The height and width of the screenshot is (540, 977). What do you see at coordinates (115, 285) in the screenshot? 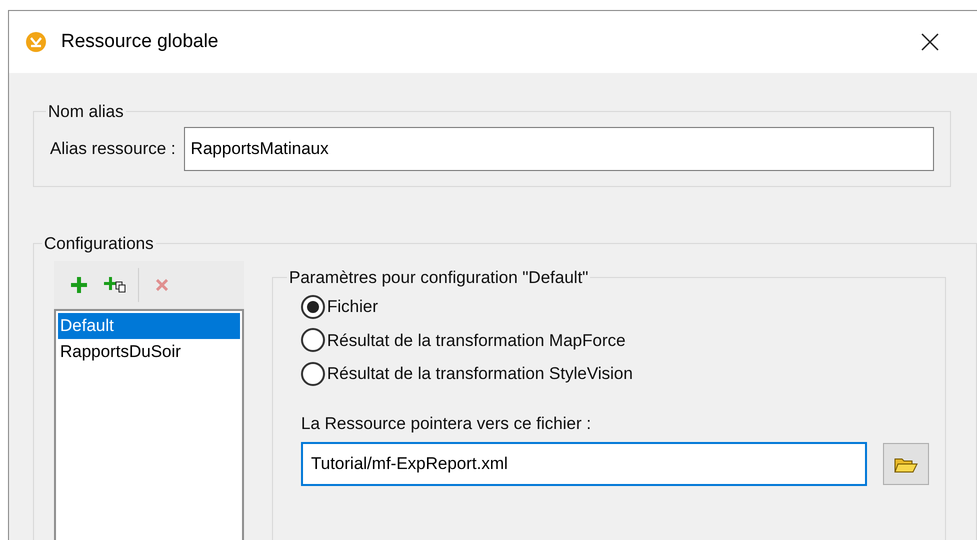
I see `plus-copy-icon` at bounding box center [115, 285].